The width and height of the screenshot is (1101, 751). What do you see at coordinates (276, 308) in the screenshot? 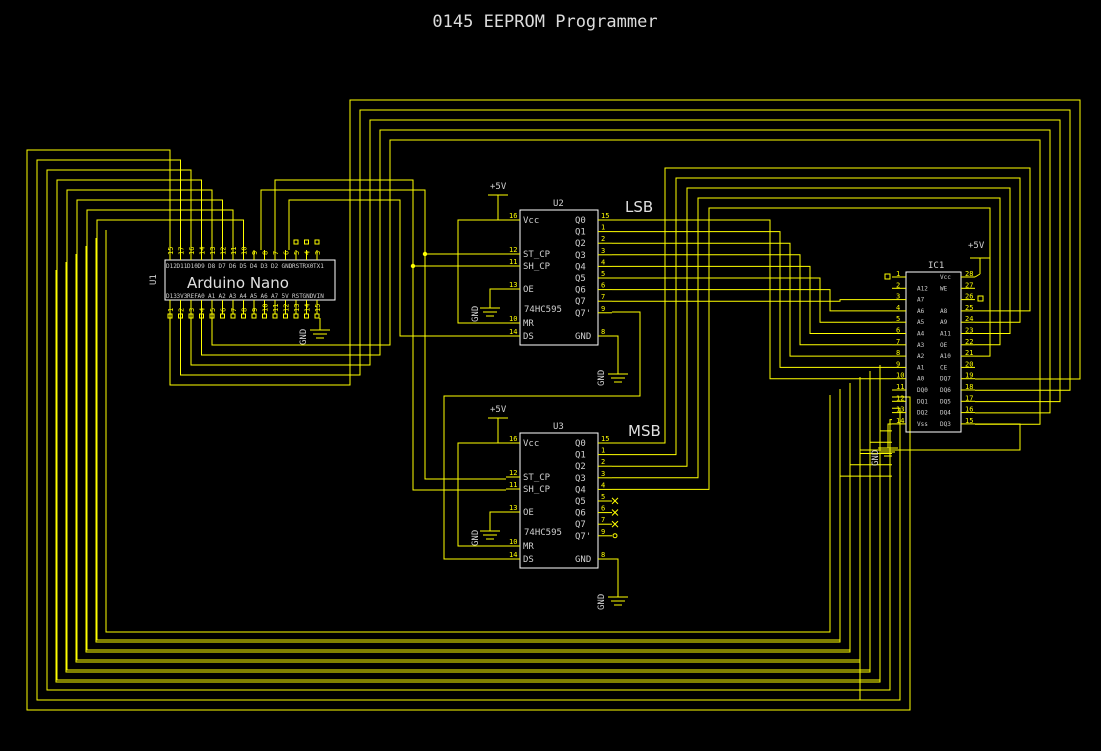
I see `arduino-bottom-pin-number: 11` at bounding box center [276, 308].